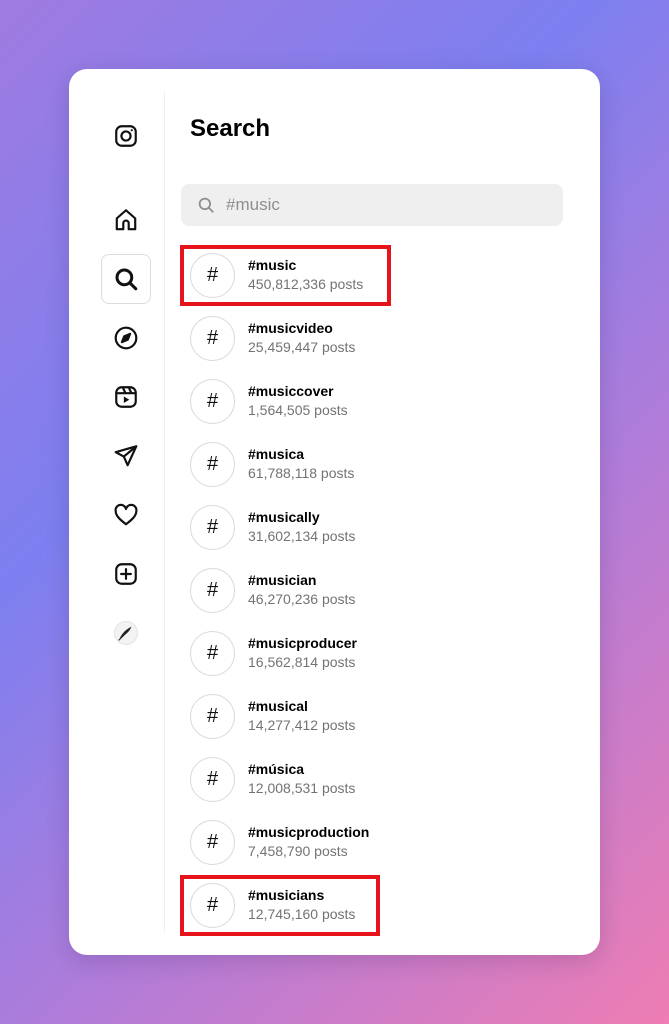 This screenshot has height=1024, width=669. I want to click on hashtag-name: #music, so click(272, 265).